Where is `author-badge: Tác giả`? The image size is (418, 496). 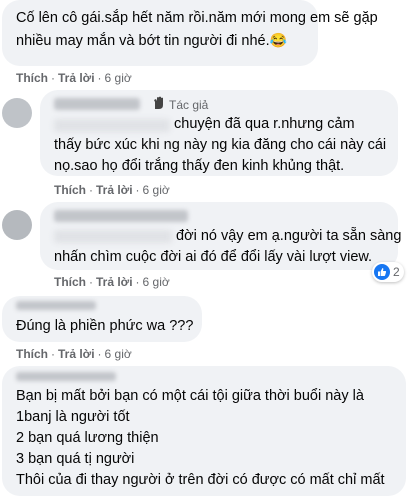 author-badge: Tác giả is located at coordinates (180, 104).